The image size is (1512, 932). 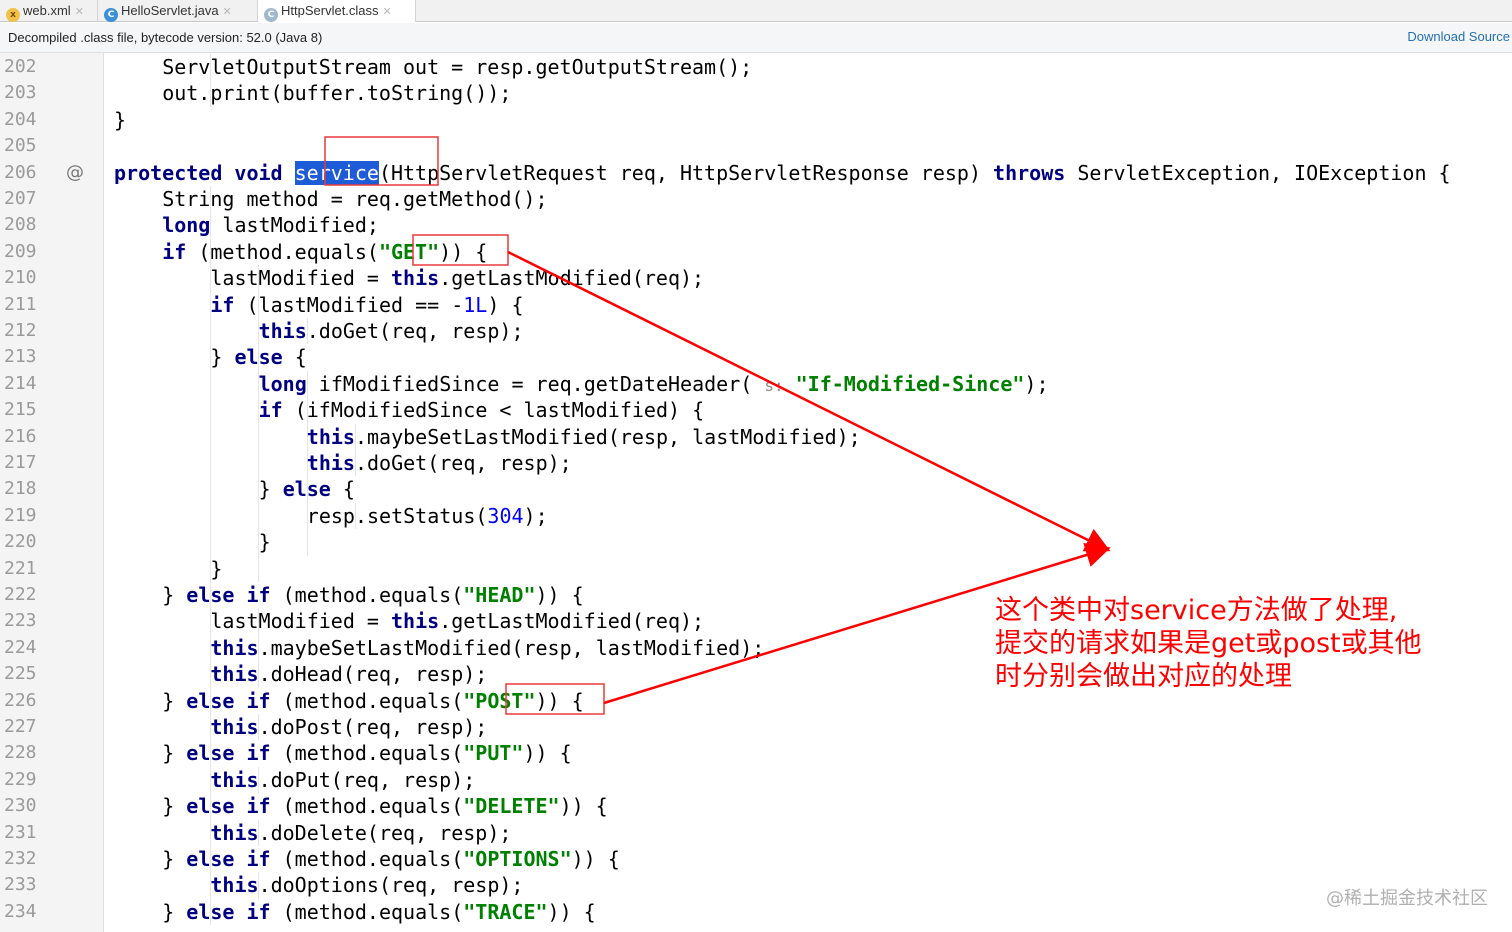 I want to click on tab-helloservlet-java: C HelloServlet.java ✕, so click(x=178, y=11).